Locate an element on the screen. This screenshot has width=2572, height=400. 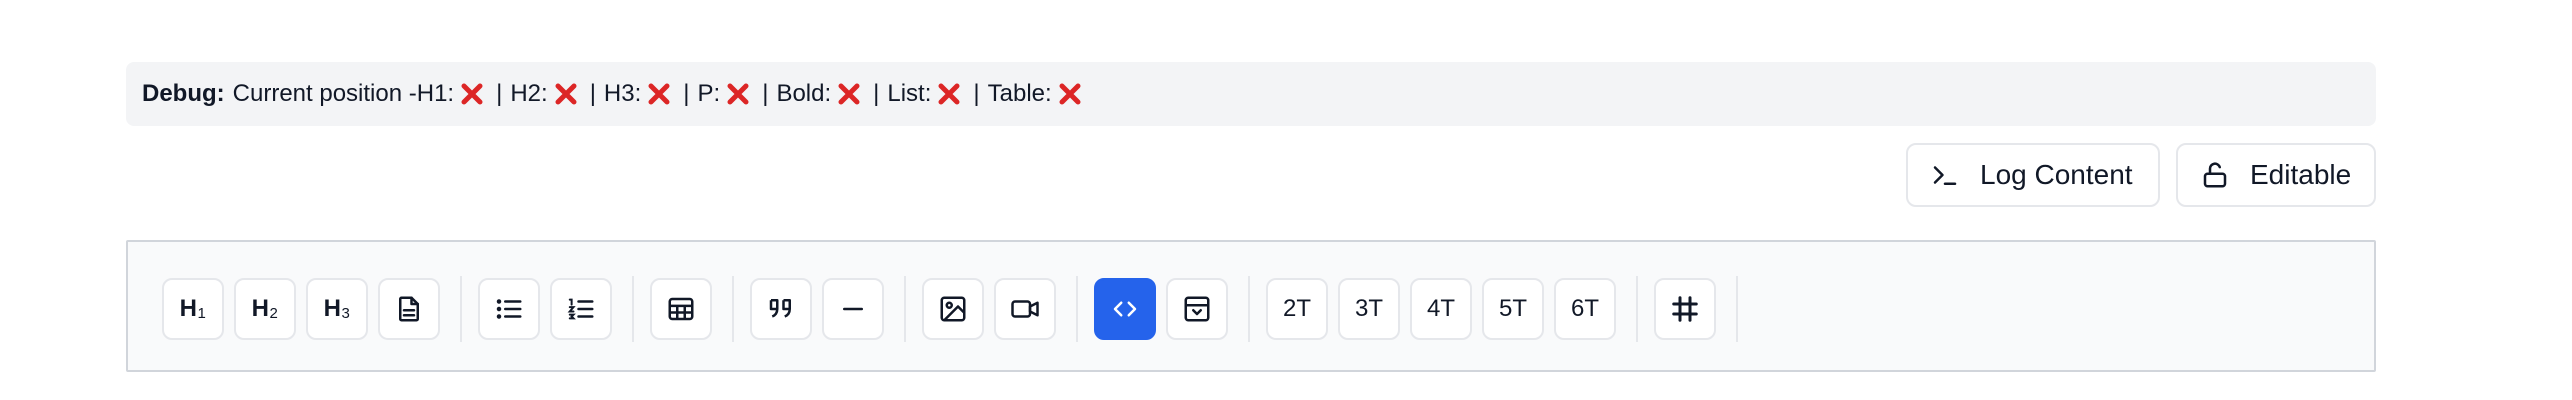
archive-icon is located at coordinates (1197, 309).